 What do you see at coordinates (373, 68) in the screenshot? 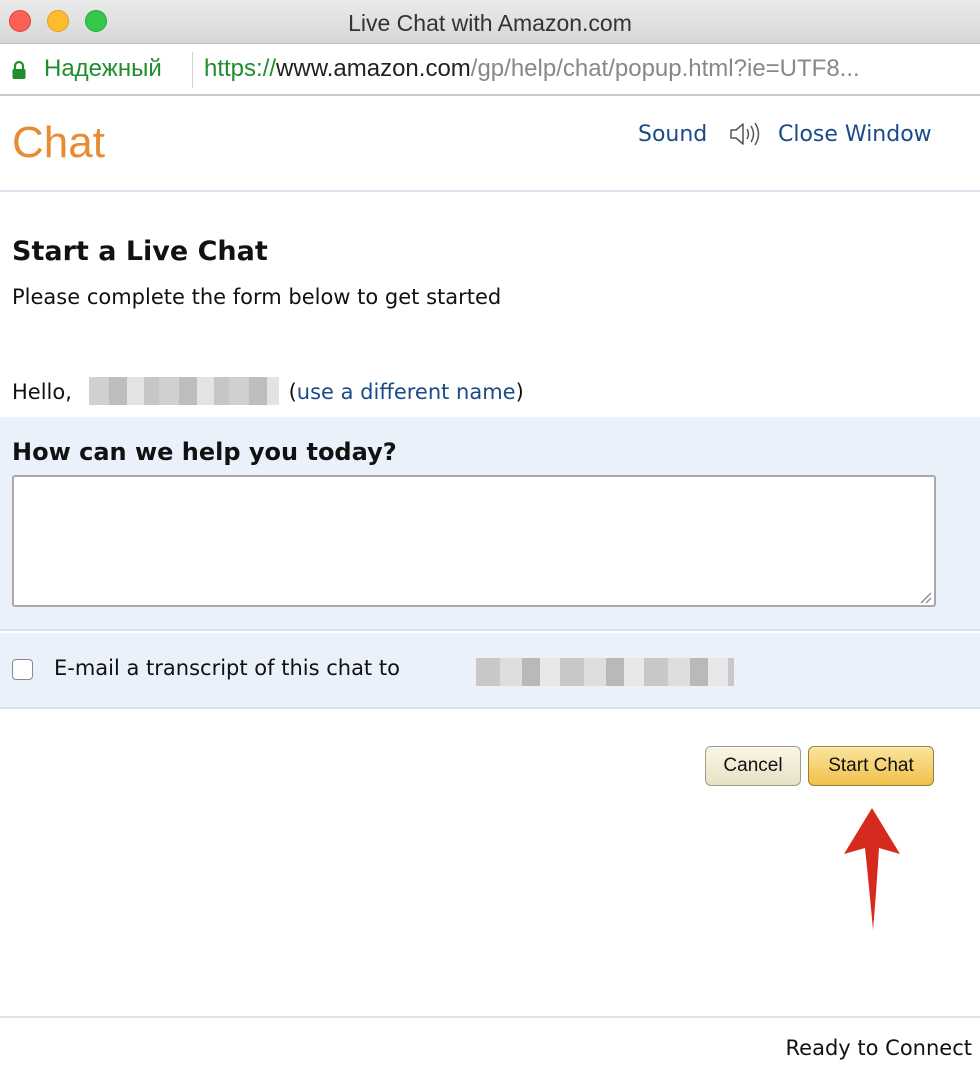
I see `url-host: www.amazon.com` at bounding box center [373, 68].